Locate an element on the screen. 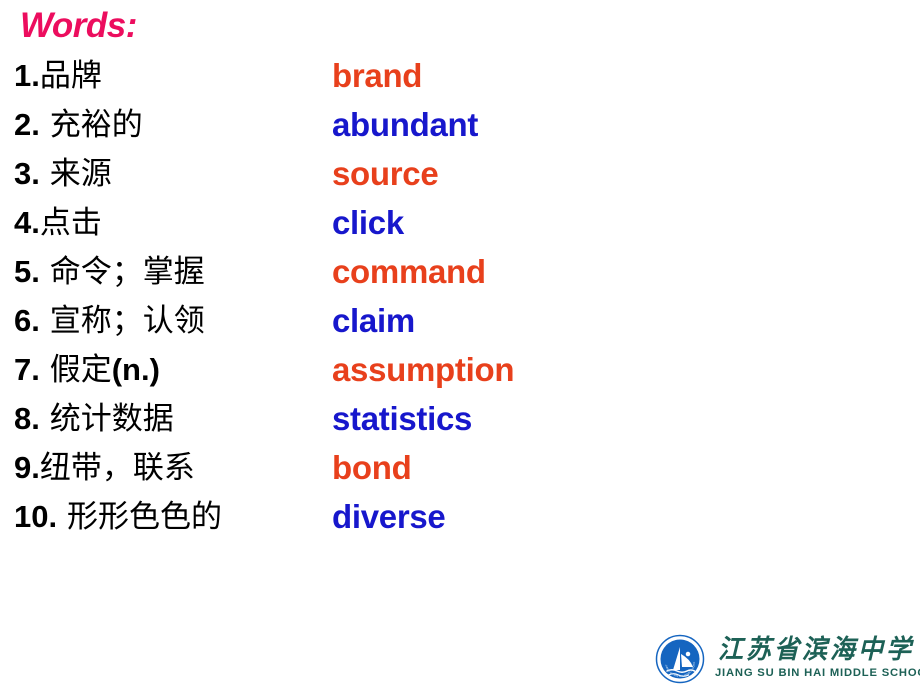  list-item: 5. 命令；掌握 command is located at coordinates (460, 272).